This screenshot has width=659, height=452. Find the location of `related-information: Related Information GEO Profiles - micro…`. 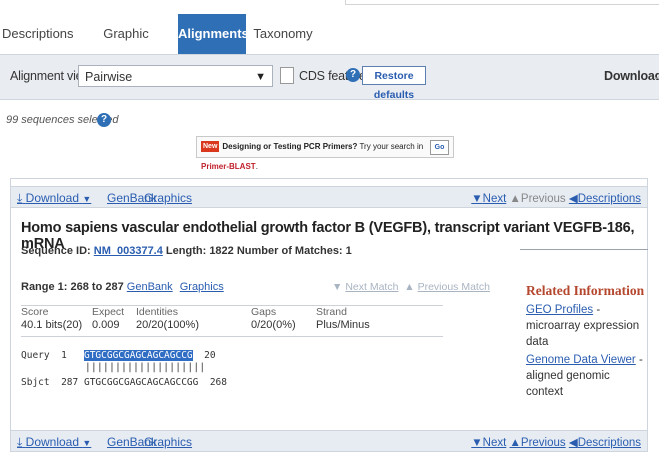

related-information: Related Information GEO Profiles - micro… is located at coordinates (587, 341).